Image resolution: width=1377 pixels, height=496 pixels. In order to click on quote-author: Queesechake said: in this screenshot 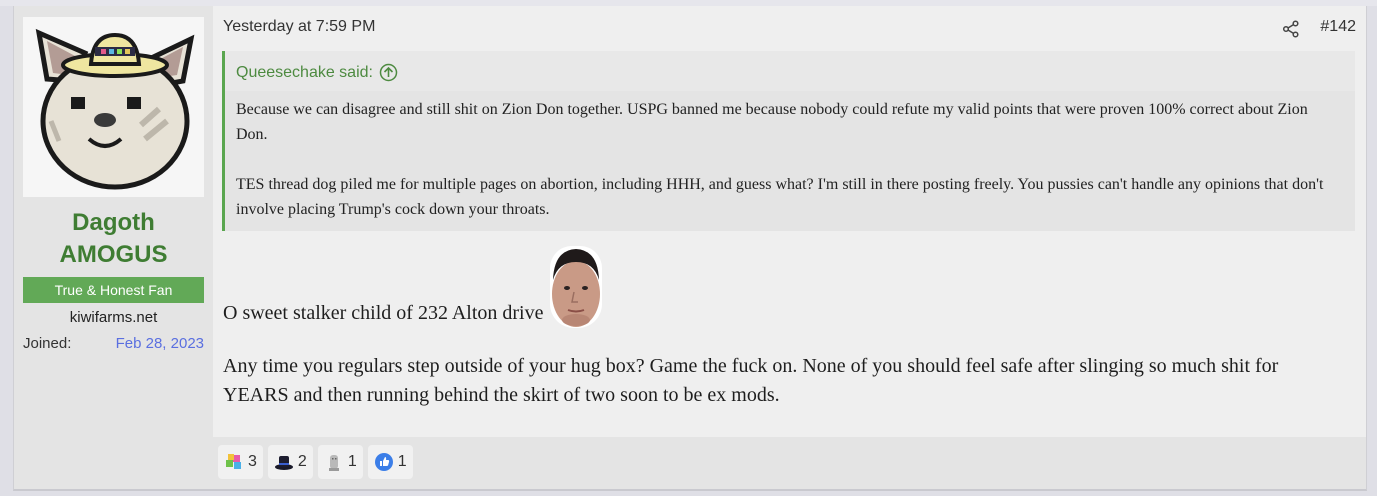, I will do `click(304, 73)`.